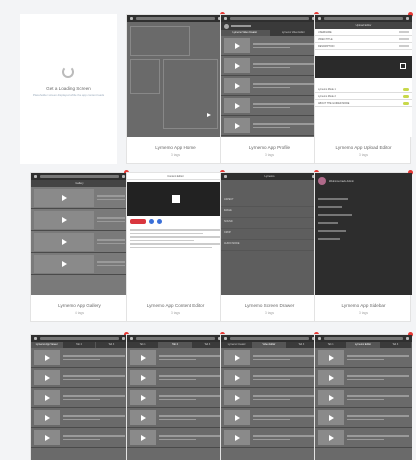 The image size is (416, 460). What do you see at coordinates (47, 345) in the screenshot?
I see `tab: Lyrnemo App Viewer` at bounding box center [47, 345].